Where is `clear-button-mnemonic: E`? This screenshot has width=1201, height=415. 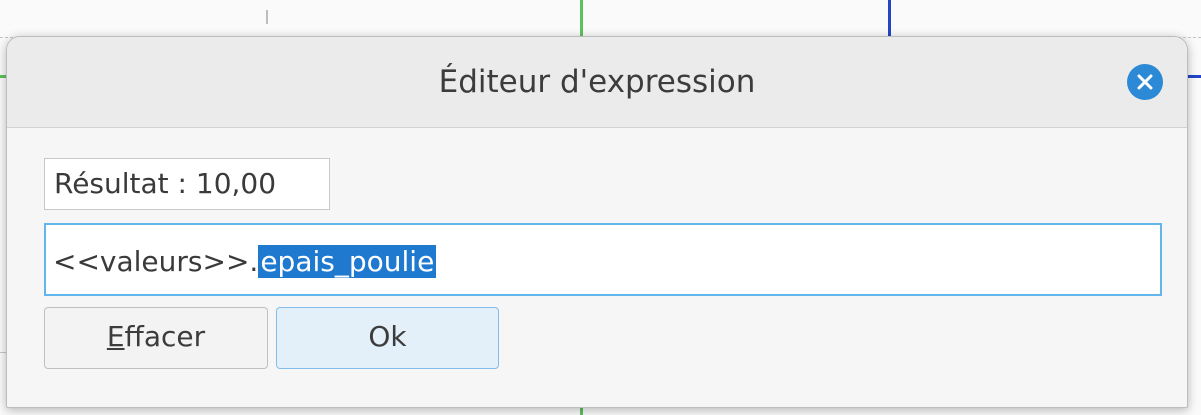
clear-button-mnemonic: E is located at coordinates (115, 336).